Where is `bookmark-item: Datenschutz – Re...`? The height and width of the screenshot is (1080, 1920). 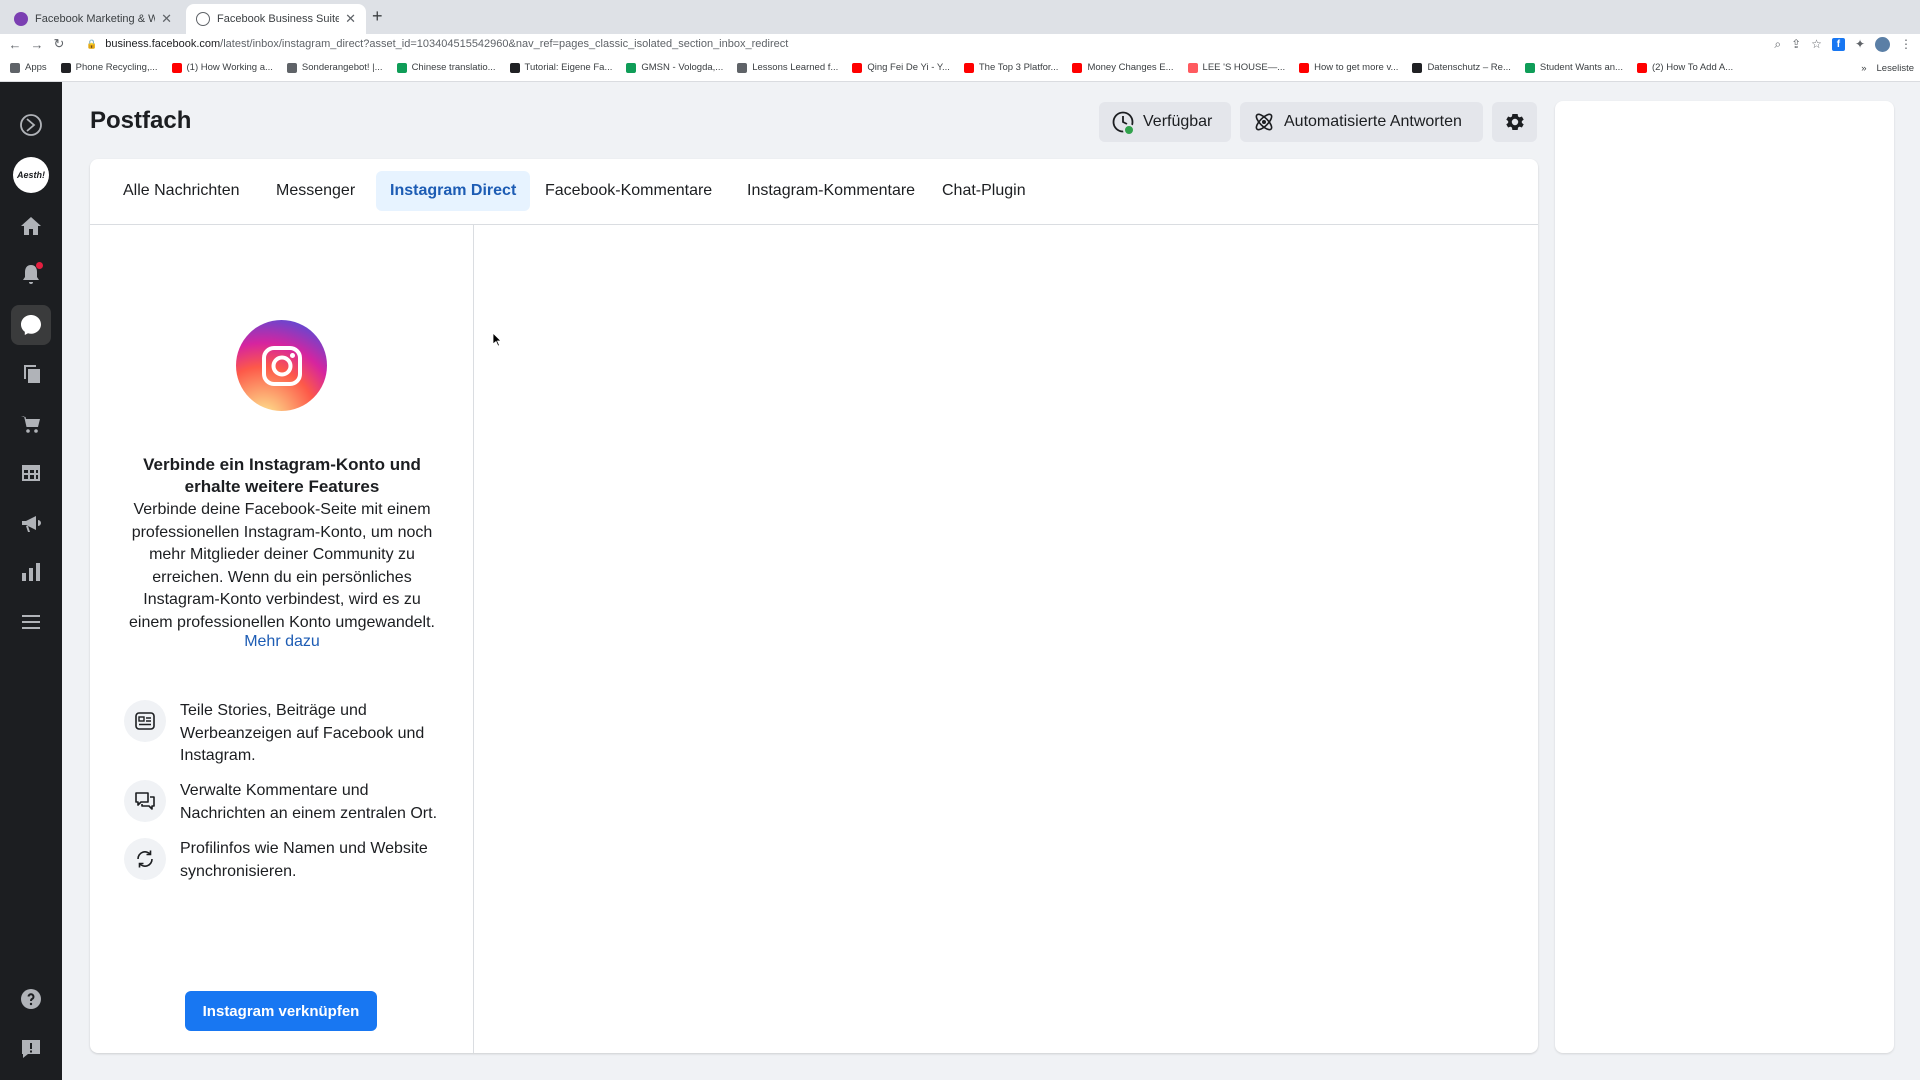 bookmark-item: Datenschutz – Re... is located at coordinates (1461, 67).